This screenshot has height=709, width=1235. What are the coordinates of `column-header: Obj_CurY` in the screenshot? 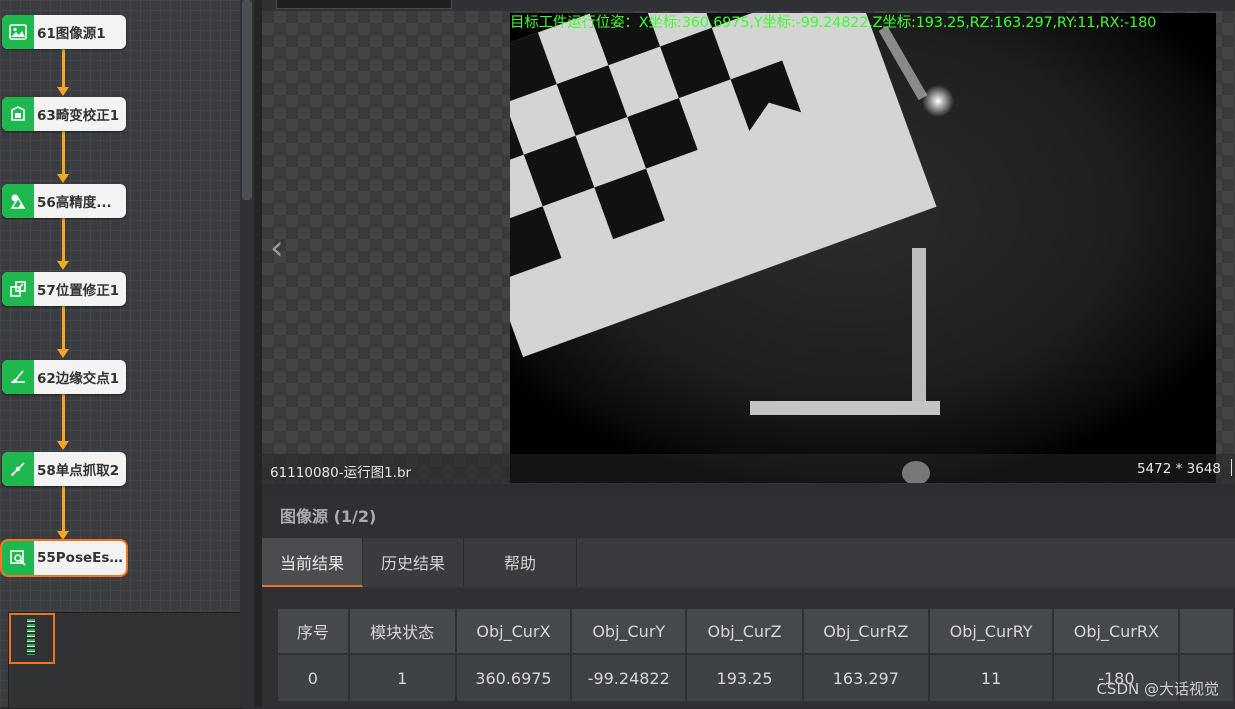 It's located at (629, 631).